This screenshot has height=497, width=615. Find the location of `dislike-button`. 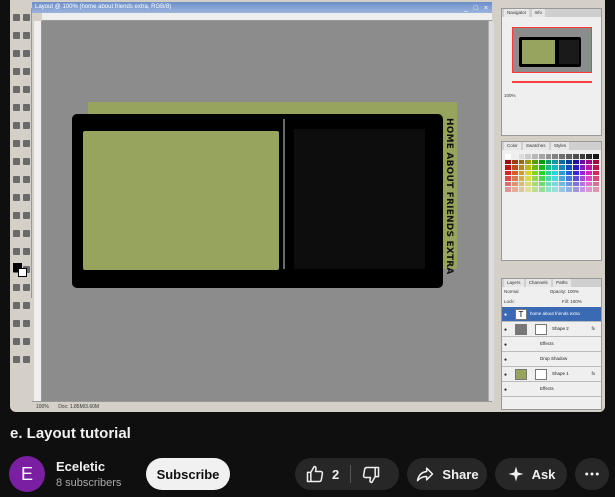

dislike-button is located at coordinates (371, 475).